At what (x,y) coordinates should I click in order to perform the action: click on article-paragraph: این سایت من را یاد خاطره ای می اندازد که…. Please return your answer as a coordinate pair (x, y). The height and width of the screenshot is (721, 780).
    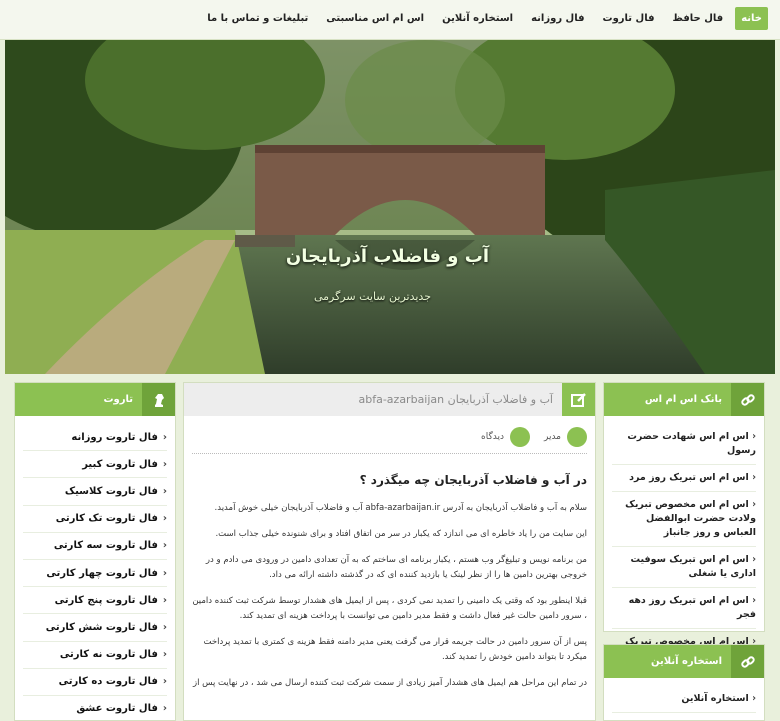
    Looking at the image, I should click on (401, 534).